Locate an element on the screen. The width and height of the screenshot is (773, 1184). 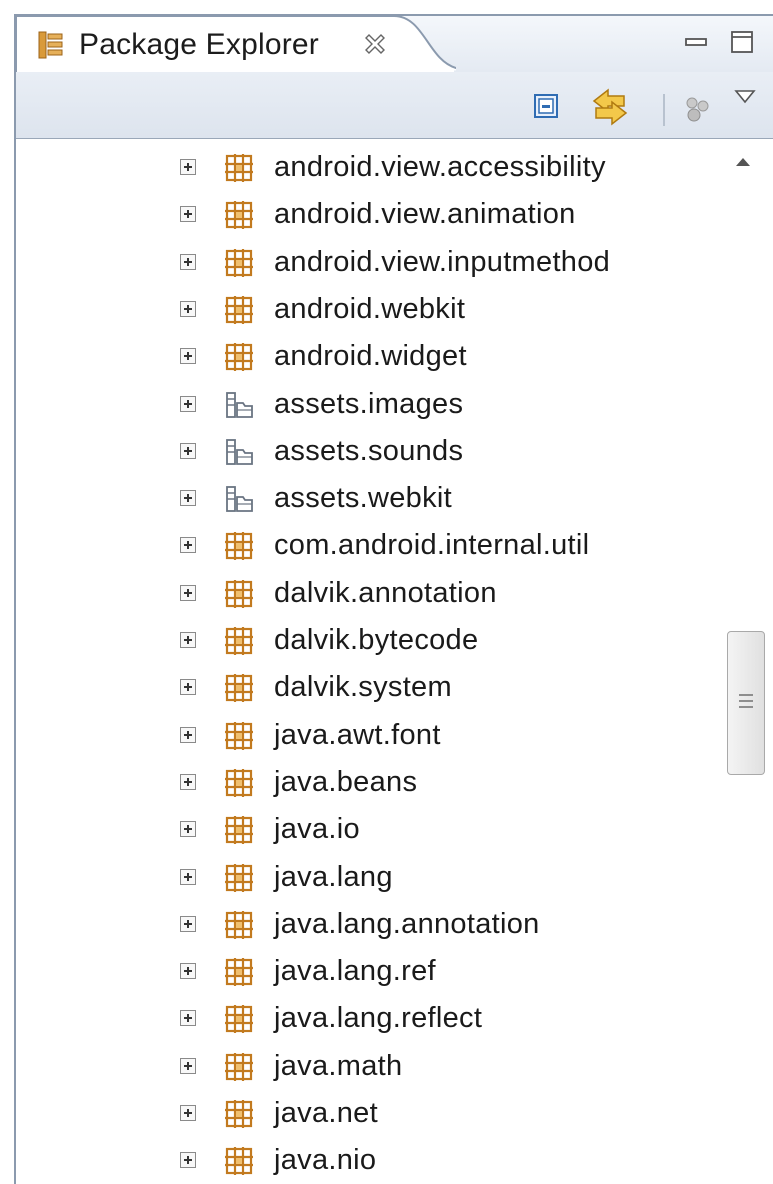
view-tab-bar: Package Explorer is located at coordinates (394, 45).